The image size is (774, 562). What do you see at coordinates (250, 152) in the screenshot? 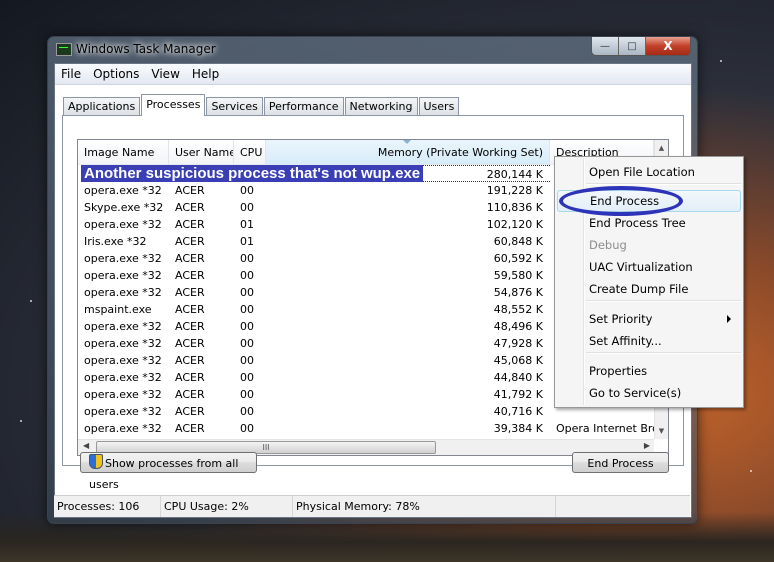
I see `column-cpu: CPU` at bounding box center [250, 152].